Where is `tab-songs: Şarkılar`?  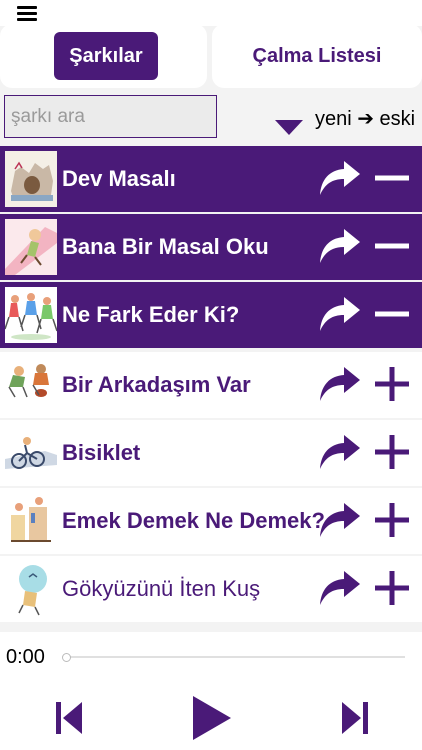 tab-songs: Şarkılar is located at coordinates (106, 56).